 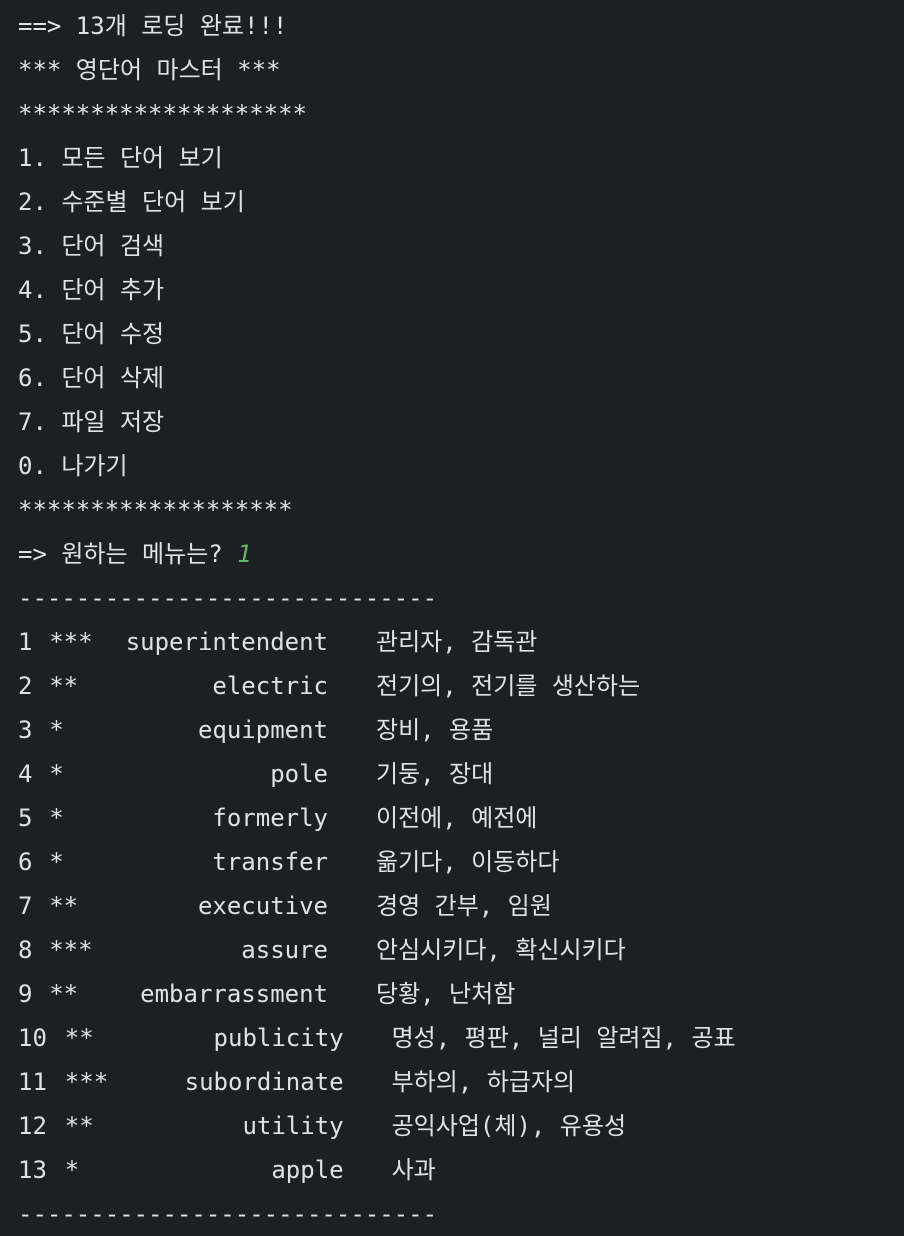 I want to click on table-row: 6 * transfer 옮기다, 이동하다, so click(x=461, y=862).